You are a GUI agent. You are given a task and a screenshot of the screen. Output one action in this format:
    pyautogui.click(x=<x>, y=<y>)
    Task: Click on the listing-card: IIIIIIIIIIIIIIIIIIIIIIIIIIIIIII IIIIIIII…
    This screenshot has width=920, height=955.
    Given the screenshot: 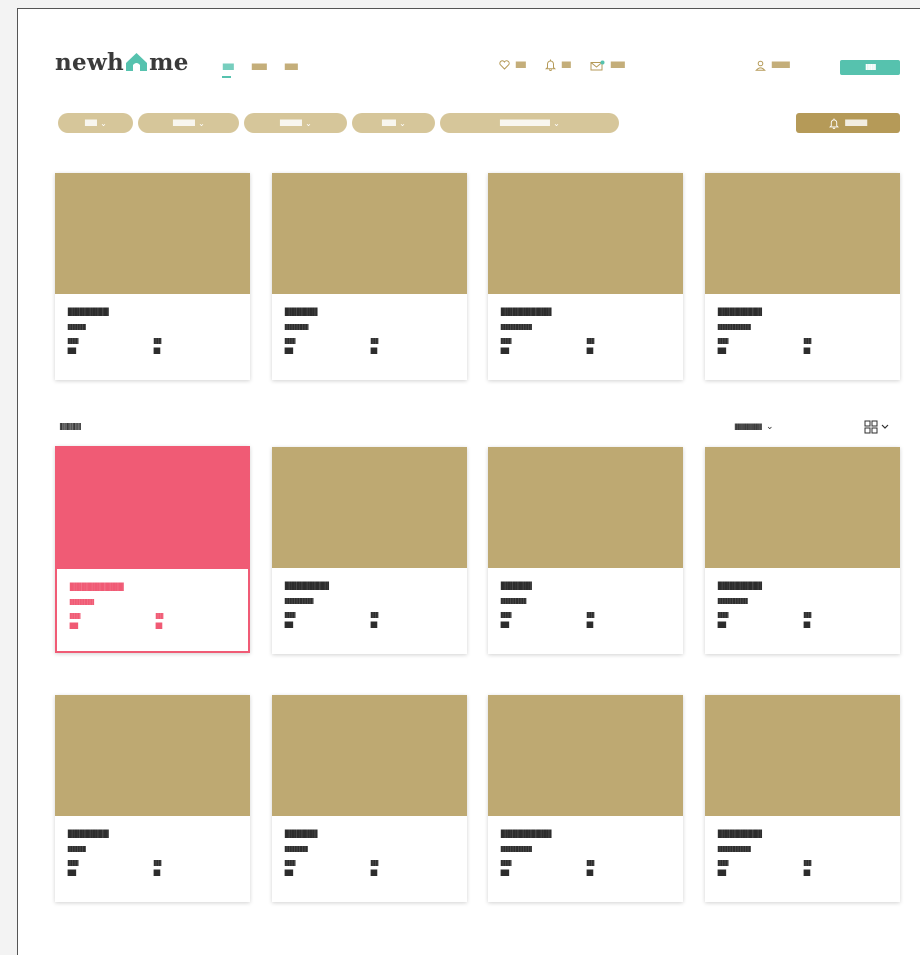 What is the action you would take?
    pyautogui.click(x=585, y=798)
    